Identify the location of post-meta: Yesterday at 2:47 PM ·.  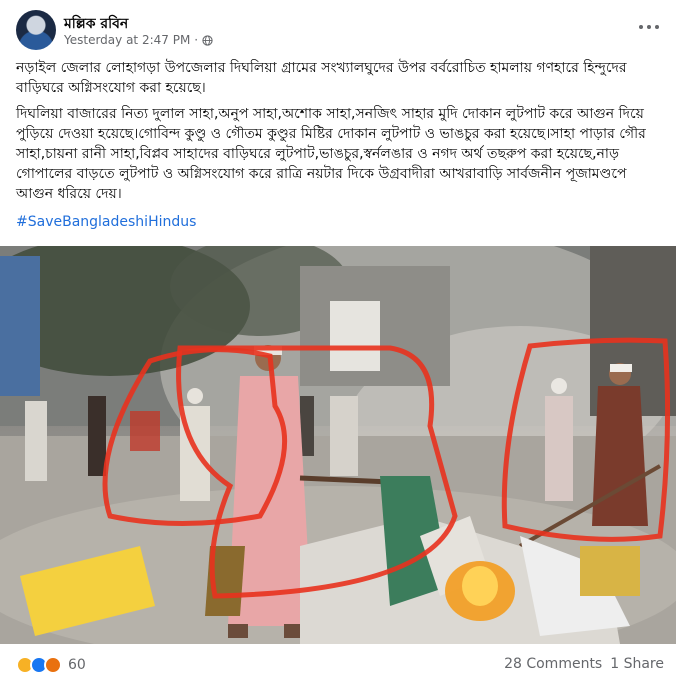
(138, 40).